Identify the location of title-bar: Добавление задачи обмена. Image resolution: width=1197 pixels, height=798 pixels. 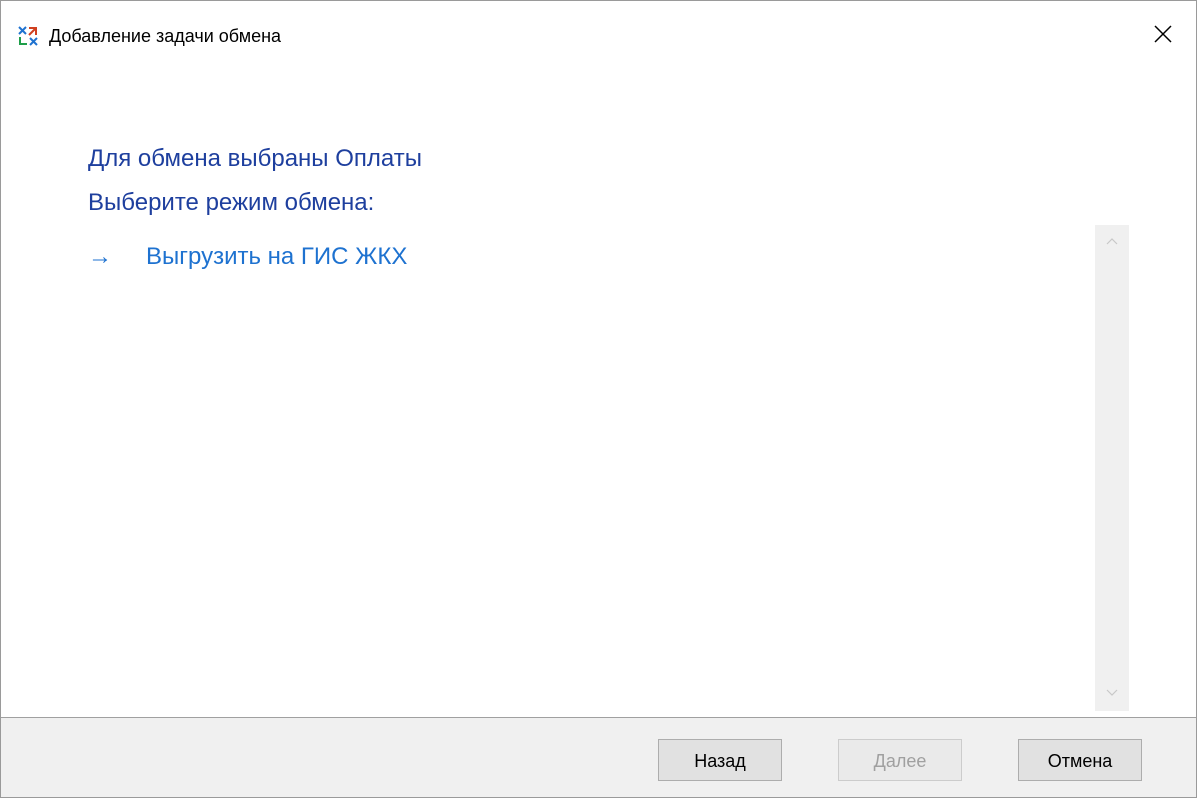
(598, 33).